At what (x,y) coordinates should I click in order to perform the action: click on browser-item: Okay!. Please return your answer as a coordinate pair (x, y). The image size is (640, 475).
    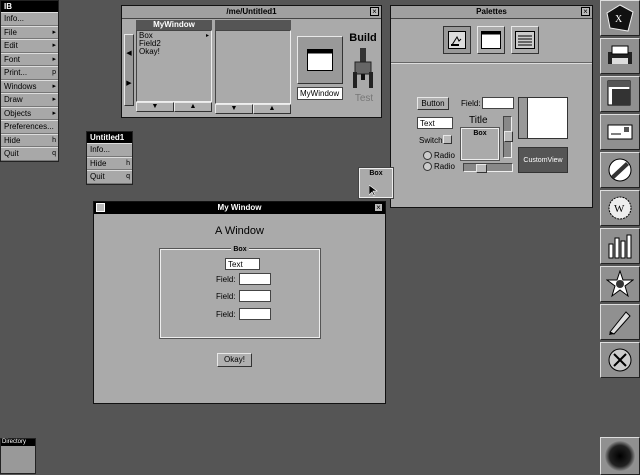
    Looking at the image, I should click on (174, 52).